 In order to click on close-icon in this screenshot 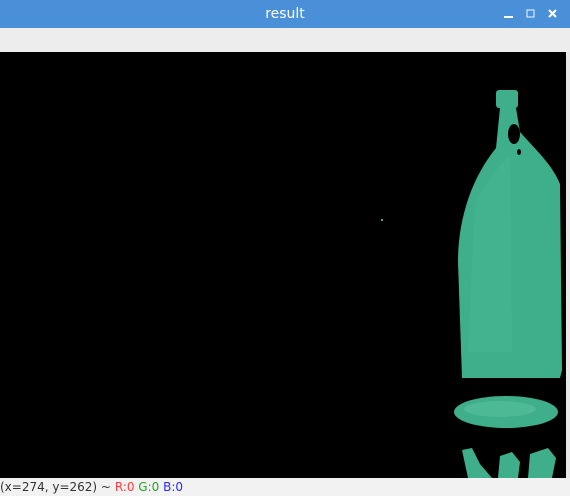, I will do `click(552, 13)`.